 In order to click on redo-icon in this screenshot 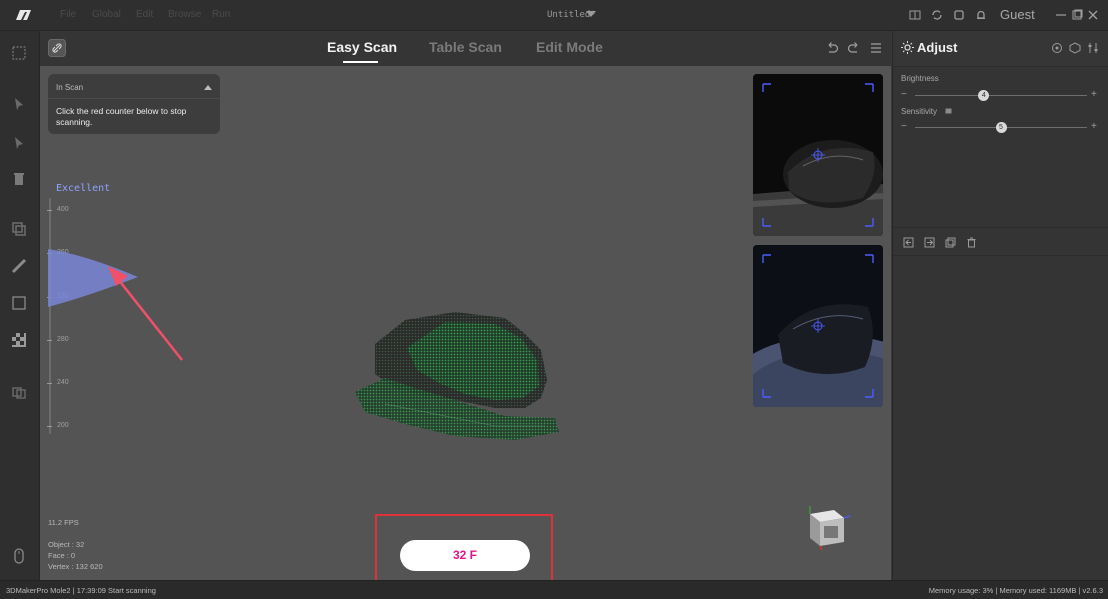, I will do `click(854, 48)`.